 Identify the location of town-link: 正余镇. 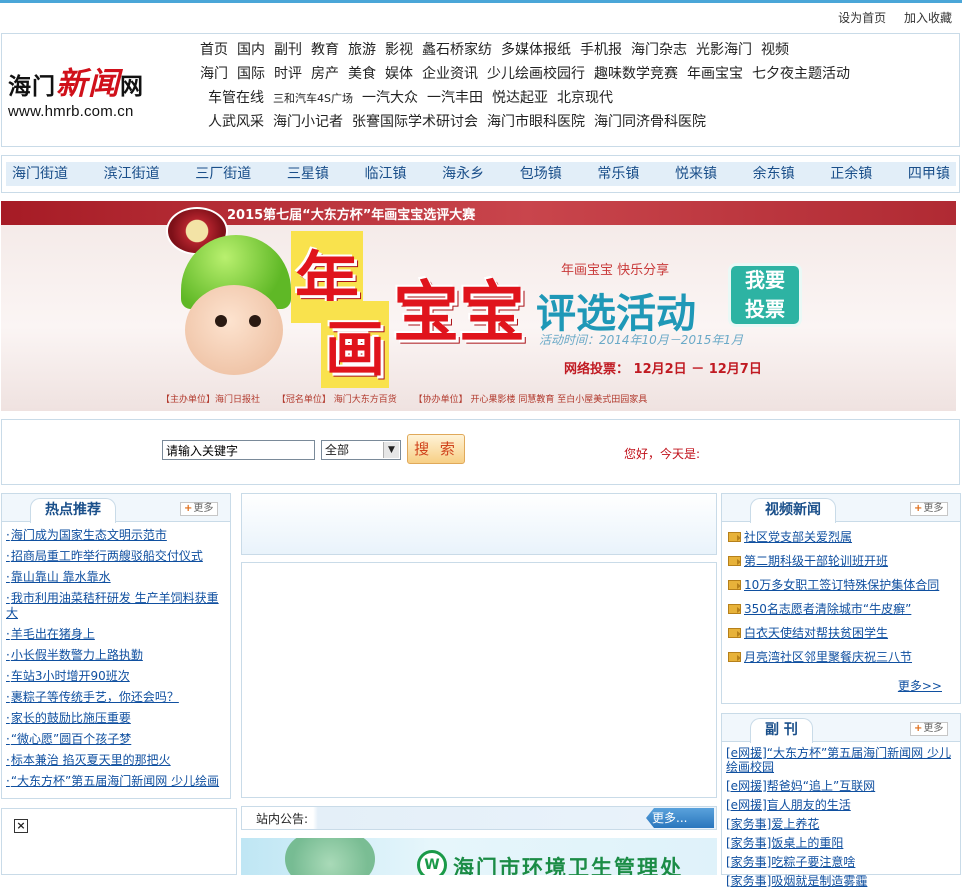
(851, 174).